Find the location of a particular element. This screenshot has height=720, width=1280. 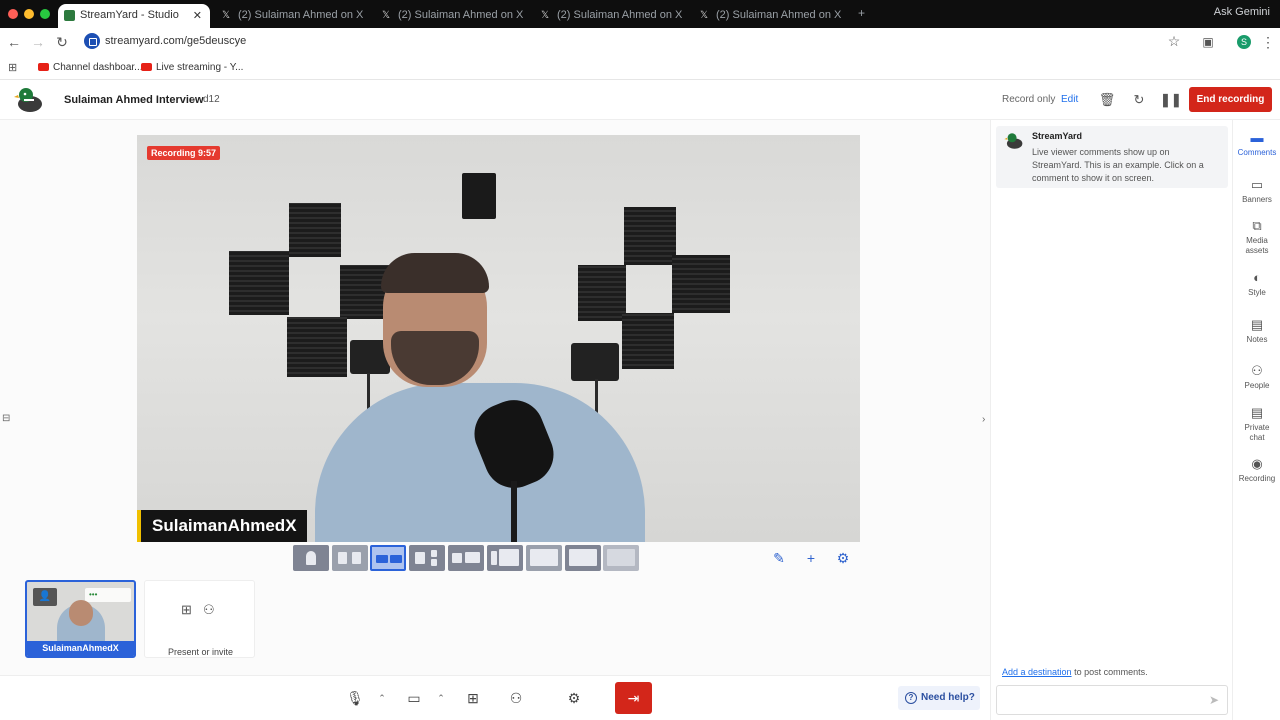

profile-avatar: S is located at coordinates (1244, 42).